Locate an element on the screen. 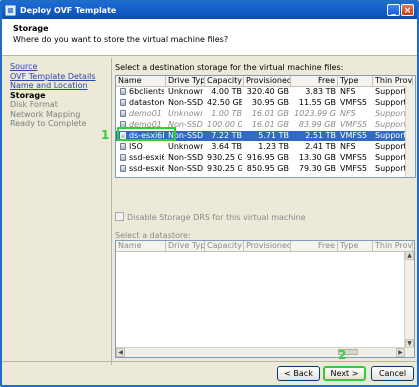  checkbox-box is located at coordinates (119, 216).